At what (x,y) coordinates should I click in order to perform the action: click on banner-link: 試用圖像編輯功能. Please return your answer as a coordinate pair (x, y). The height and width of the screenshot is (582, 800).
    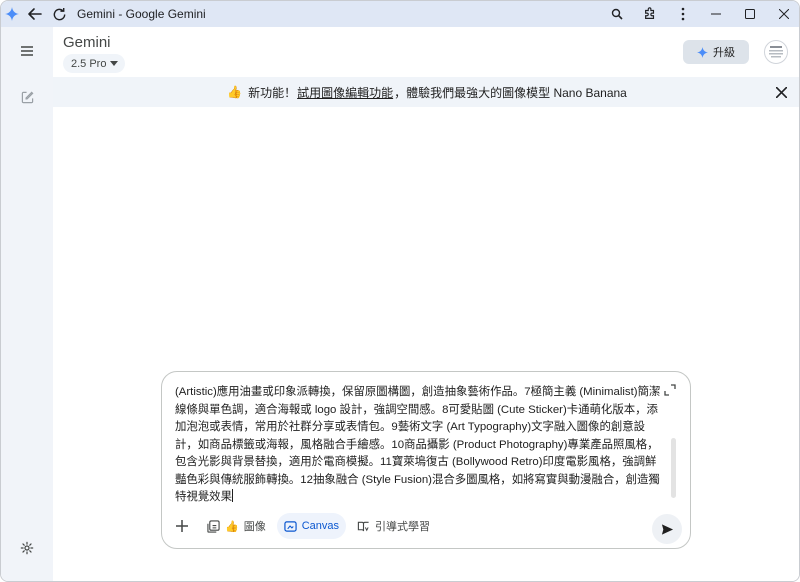
    Looking at the image, I should click on (345, 92).